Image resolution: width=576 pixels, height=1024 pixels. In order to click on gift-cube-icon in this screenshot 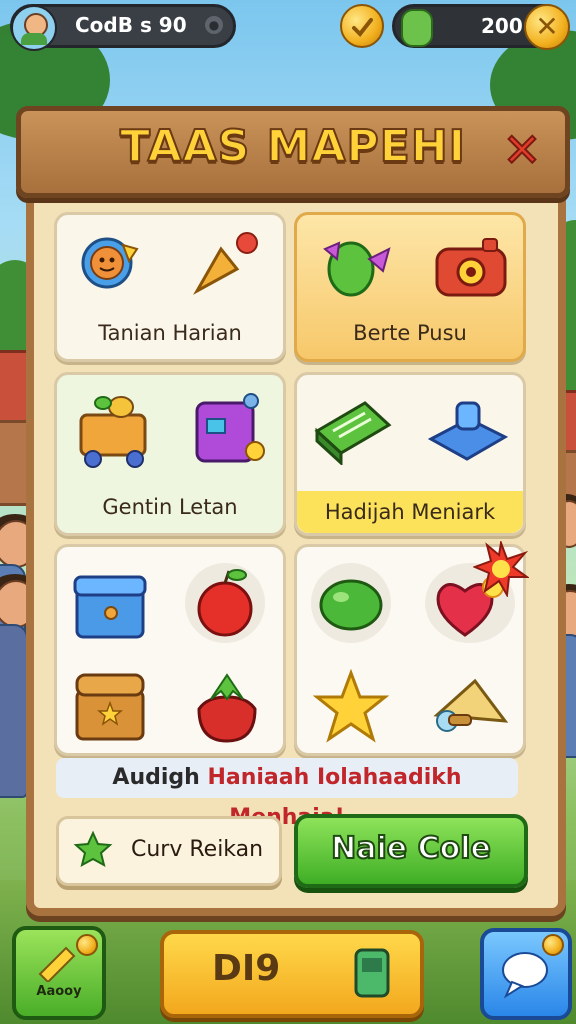, I will do `click(229, 430)`.